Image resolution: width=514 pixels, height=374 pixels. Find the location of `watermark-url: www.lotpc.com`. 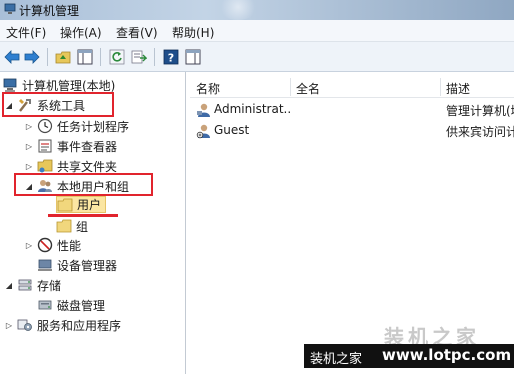

watermark-url: www.lotpc.com is located at coordinates (447, 355).